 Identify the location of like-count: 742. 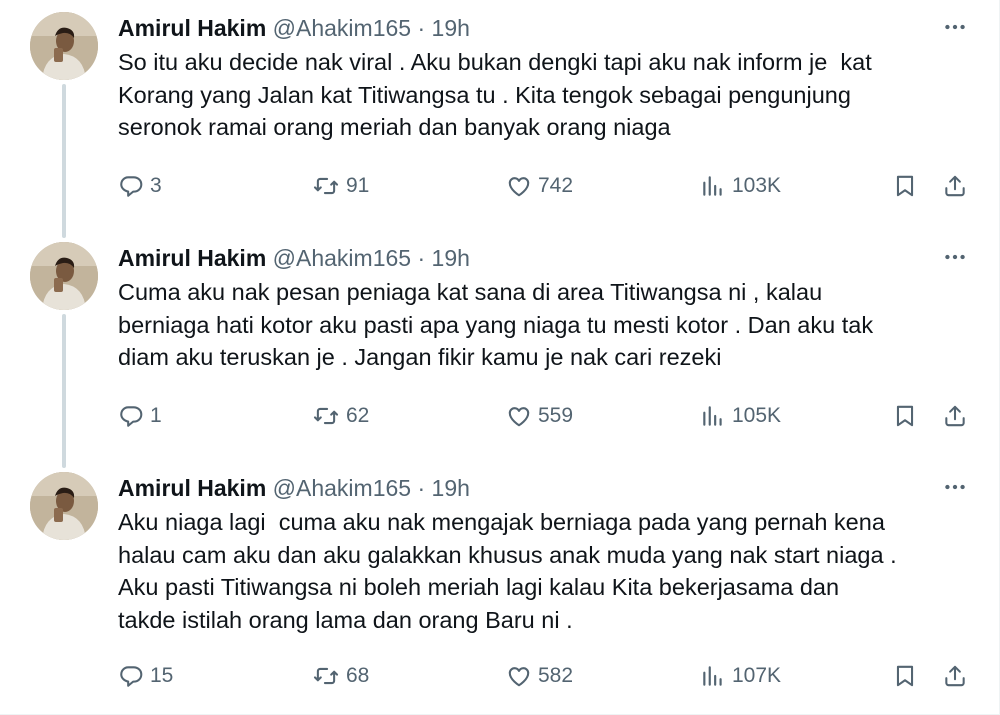
(556, 185).